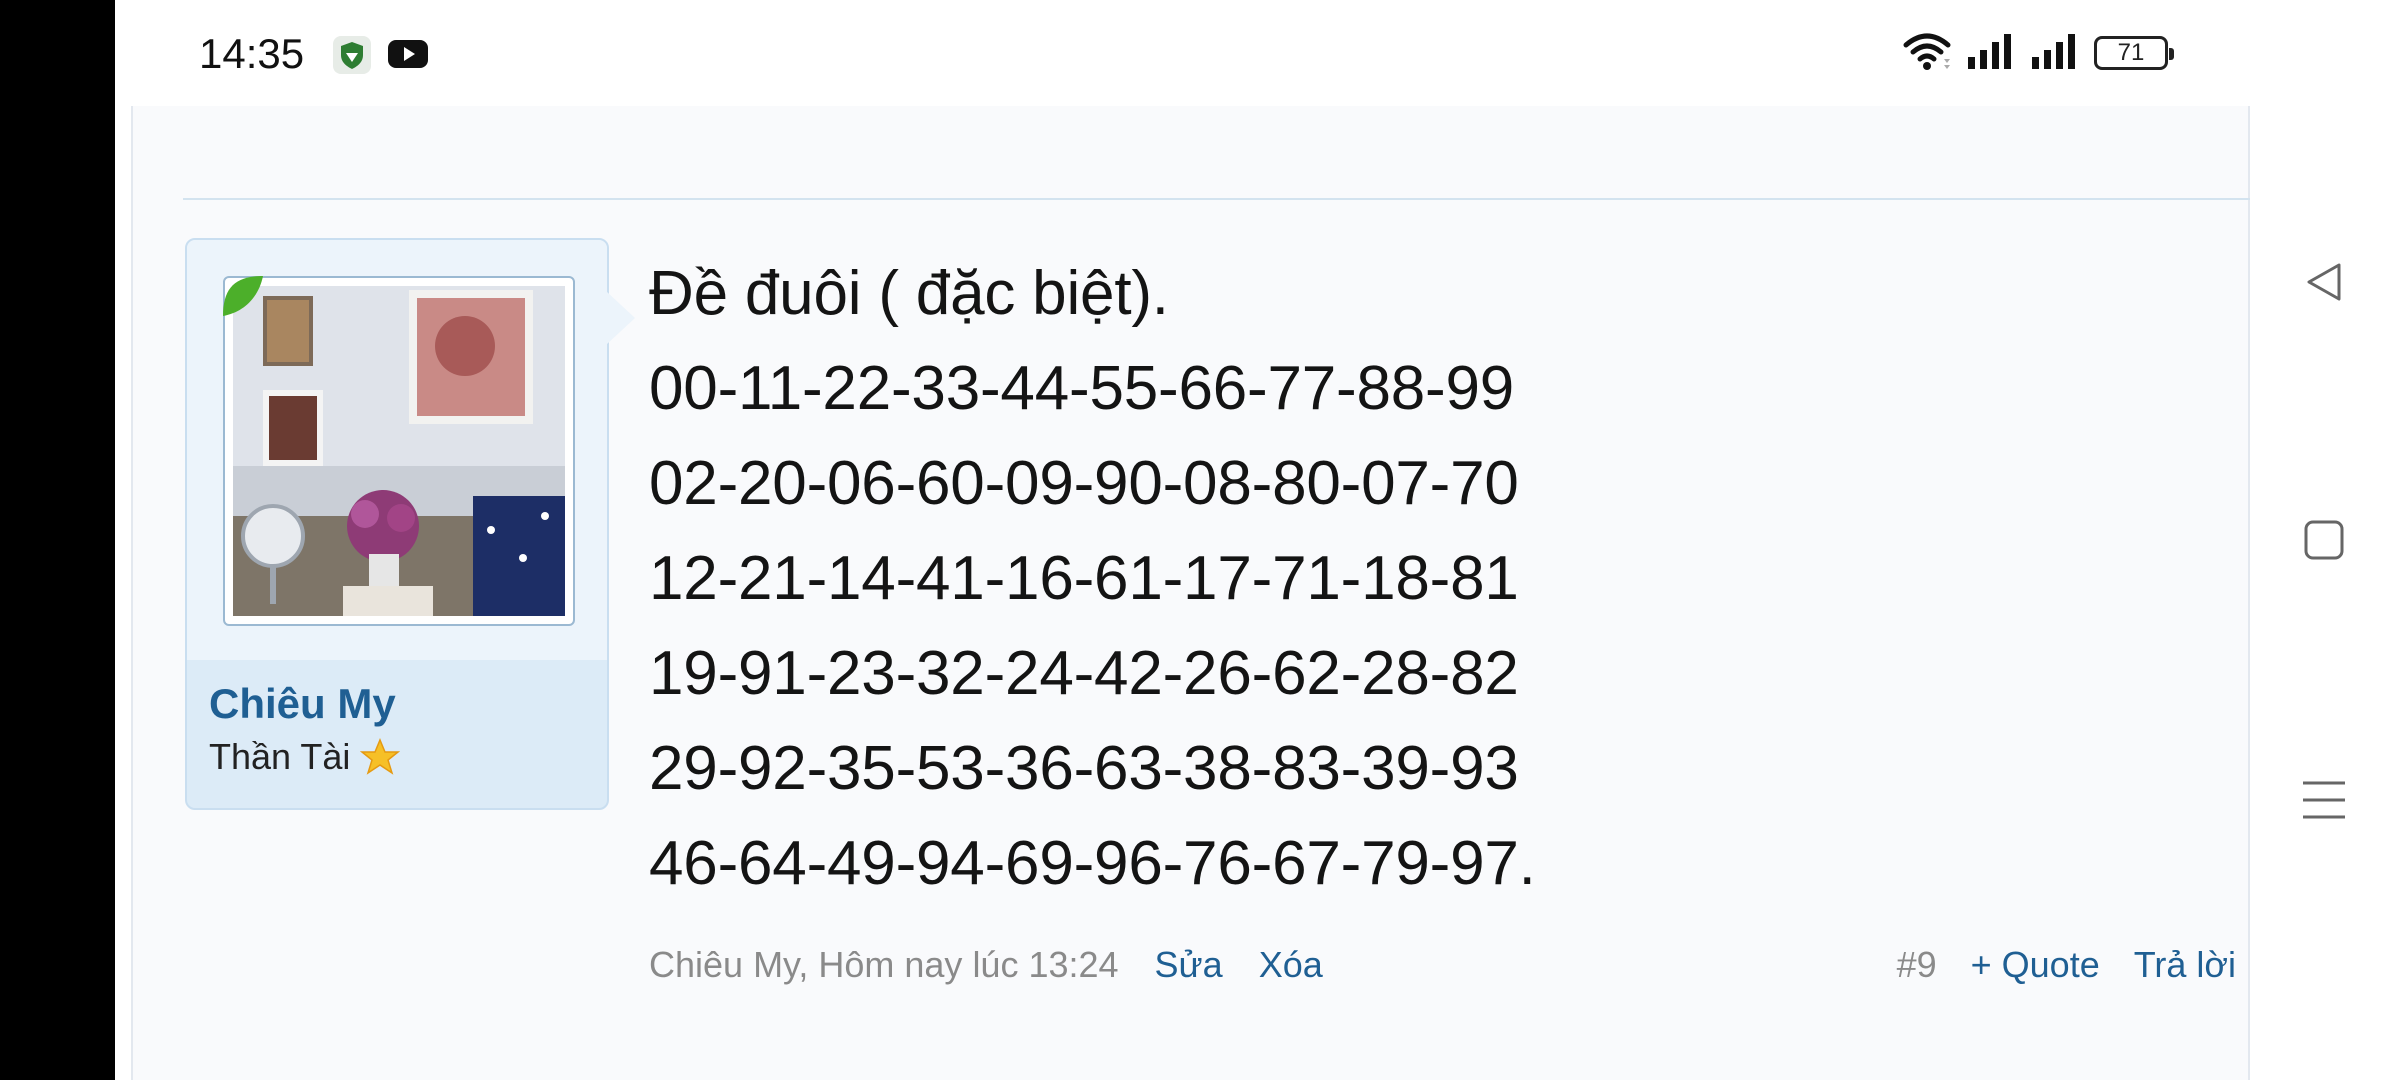 The width and height of the screenshot is (2400, 1080). What do you see at coordinates (380, 756) in the screenshot?
I see `star-icon` at bounding box center [380, 756].